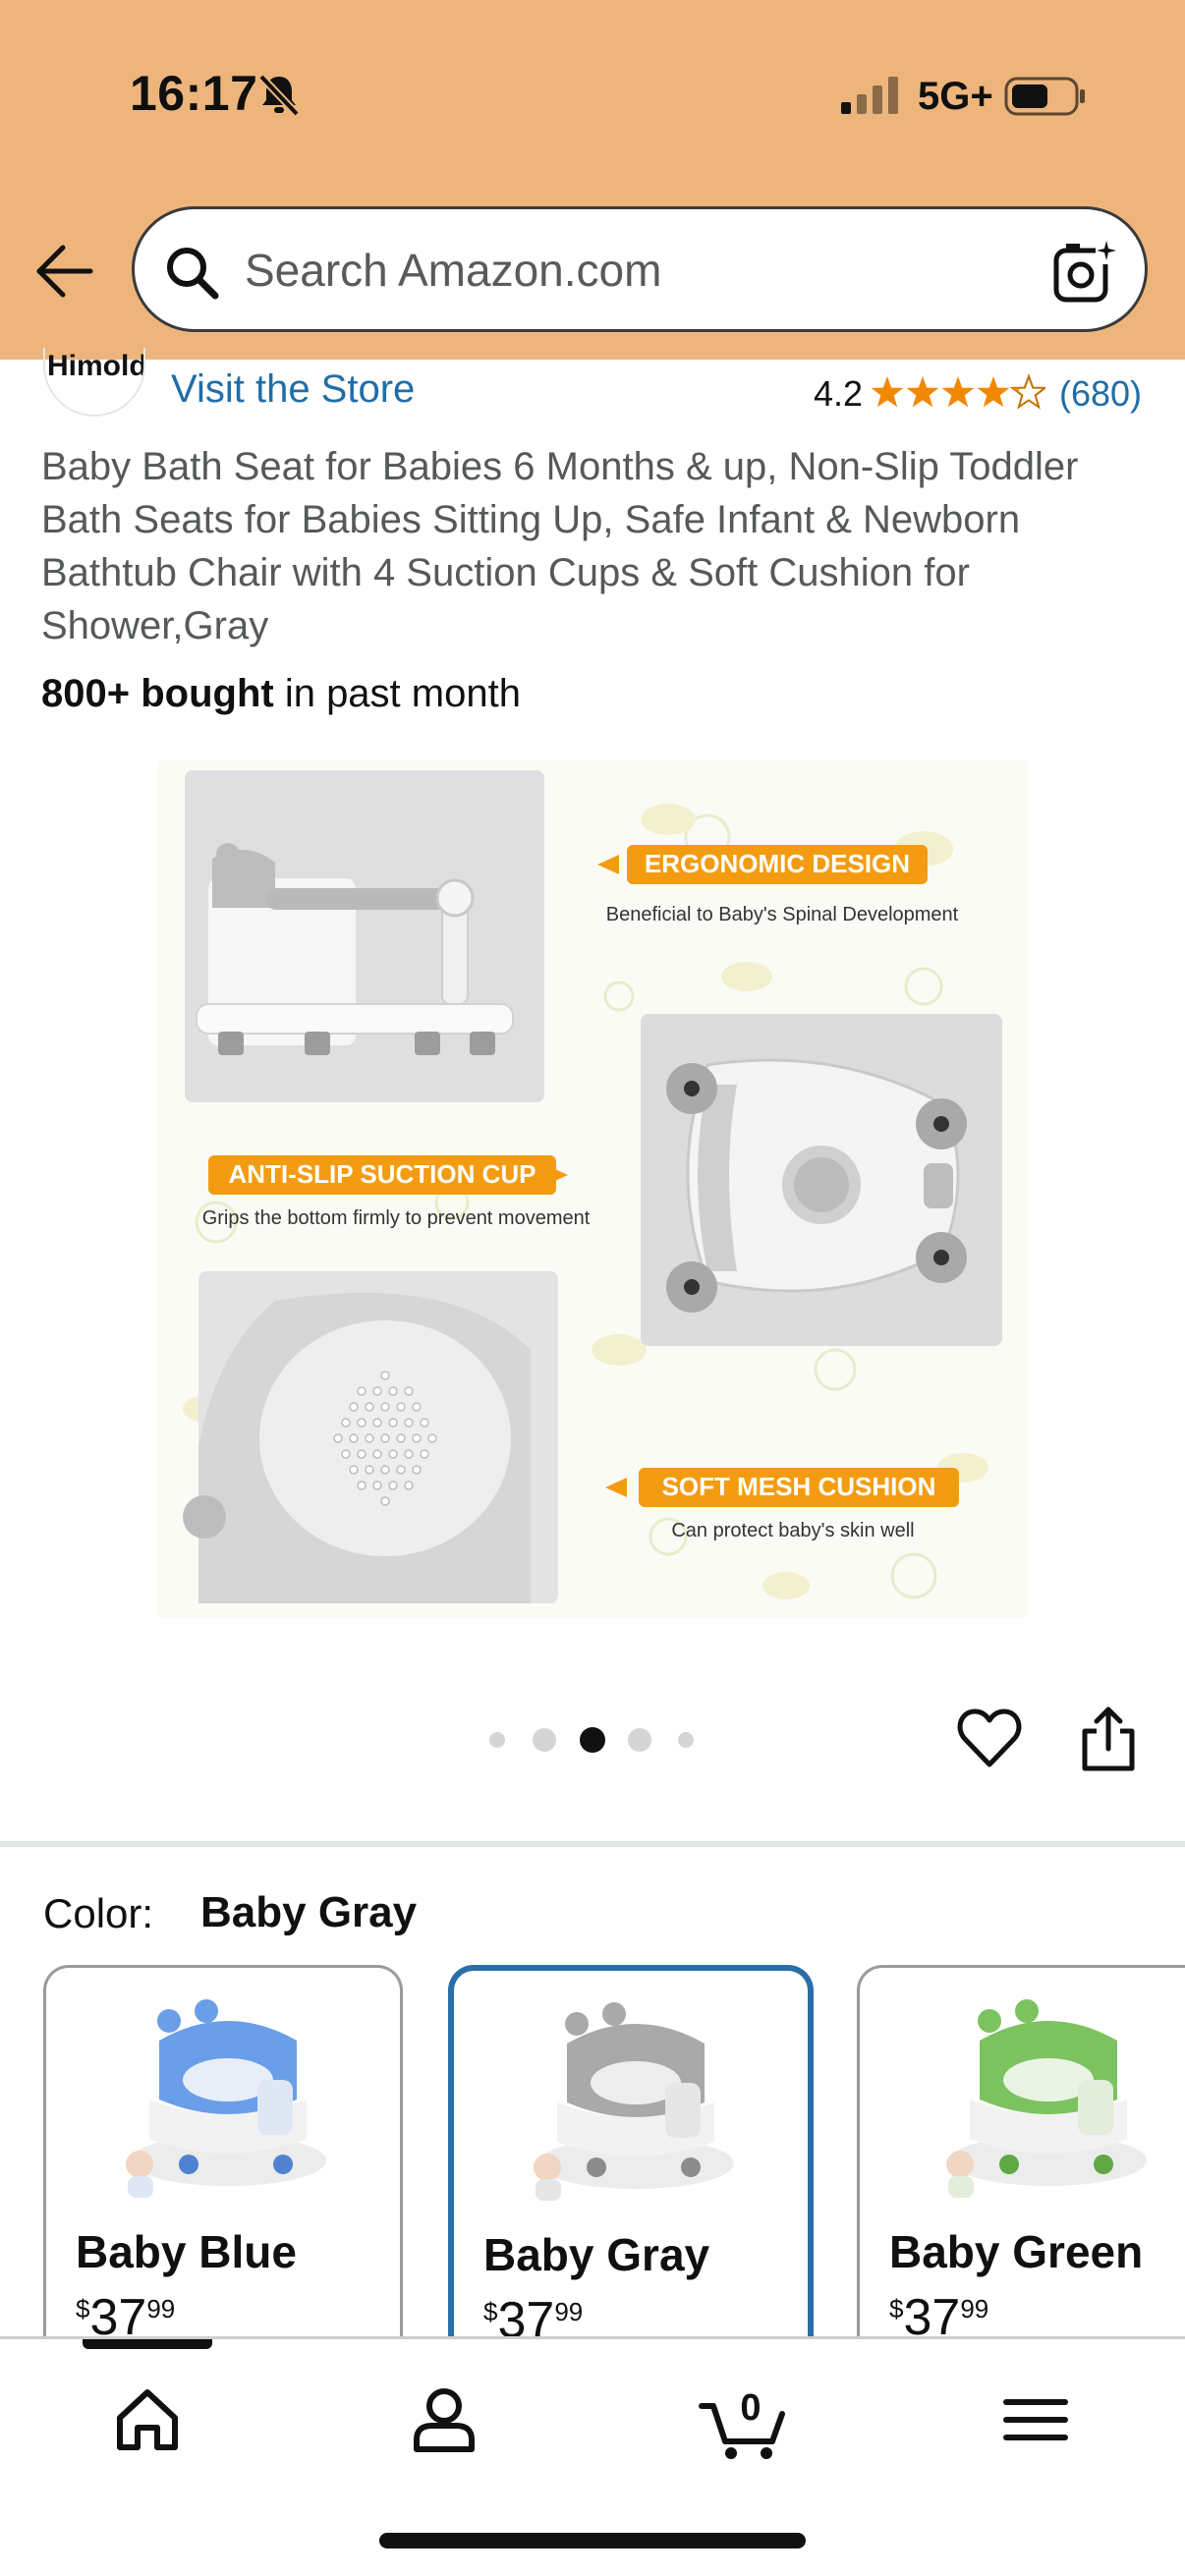 The height and width of the screenshot is (2576, 1185). I want to click on callout-mesh-heading: SOFT MESH CUSHION, so click(799, 1486).